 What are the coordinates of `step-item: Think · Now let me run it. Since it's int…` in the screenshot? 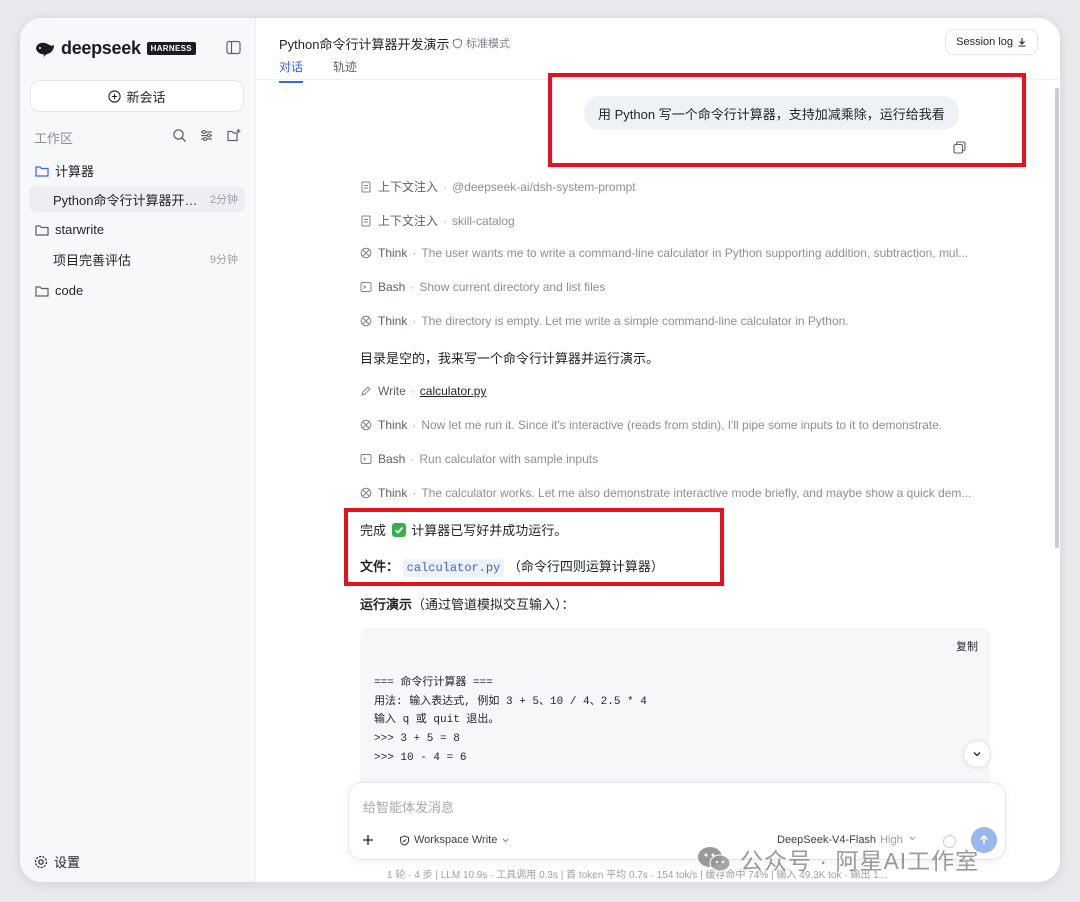 It's located at (651, 425).